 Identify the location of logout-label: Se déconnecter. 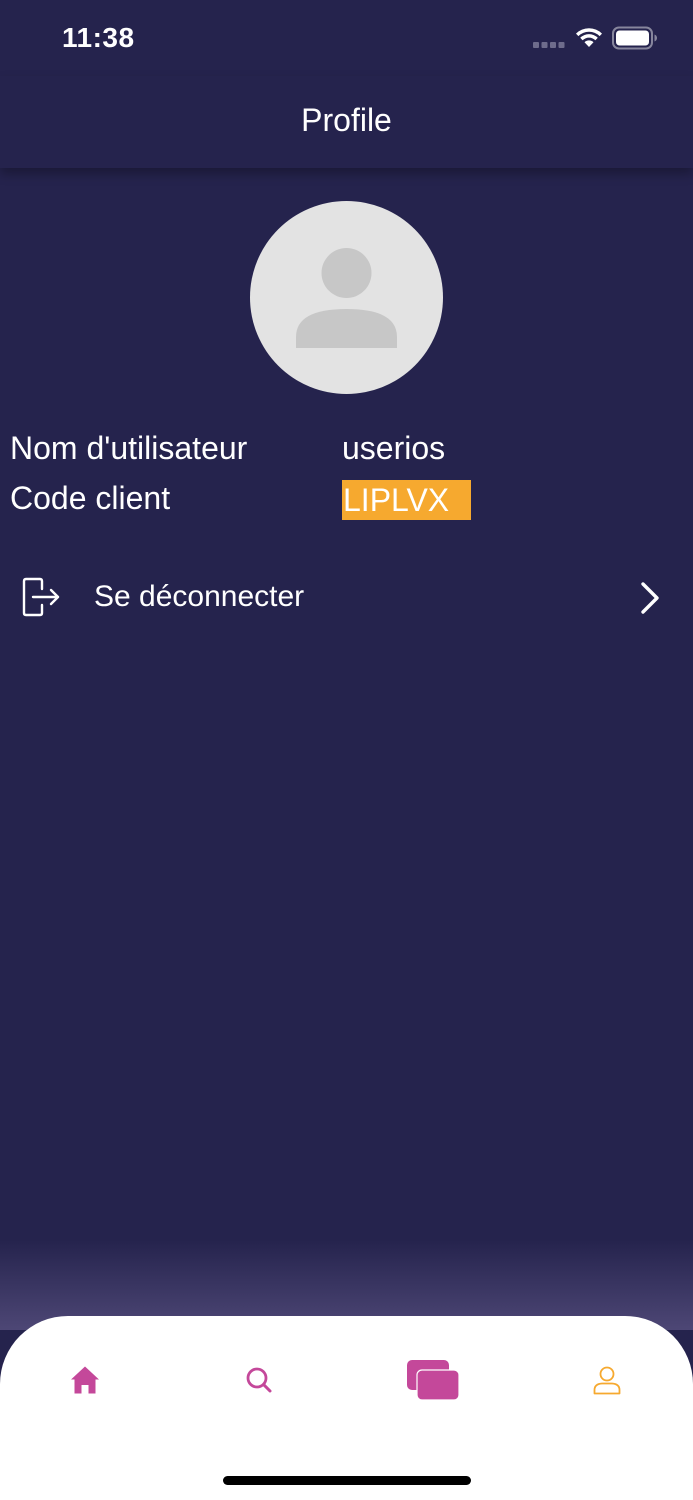
(199, 596).